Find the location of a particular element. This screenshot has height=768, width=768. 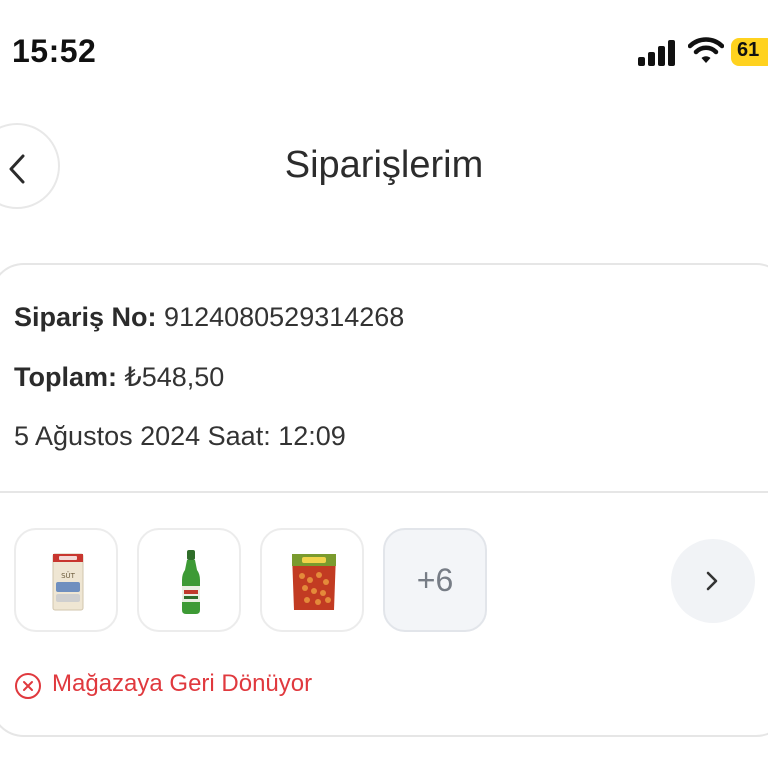

order-total-value: ₺548,50 is located at coordinates (174, 377).